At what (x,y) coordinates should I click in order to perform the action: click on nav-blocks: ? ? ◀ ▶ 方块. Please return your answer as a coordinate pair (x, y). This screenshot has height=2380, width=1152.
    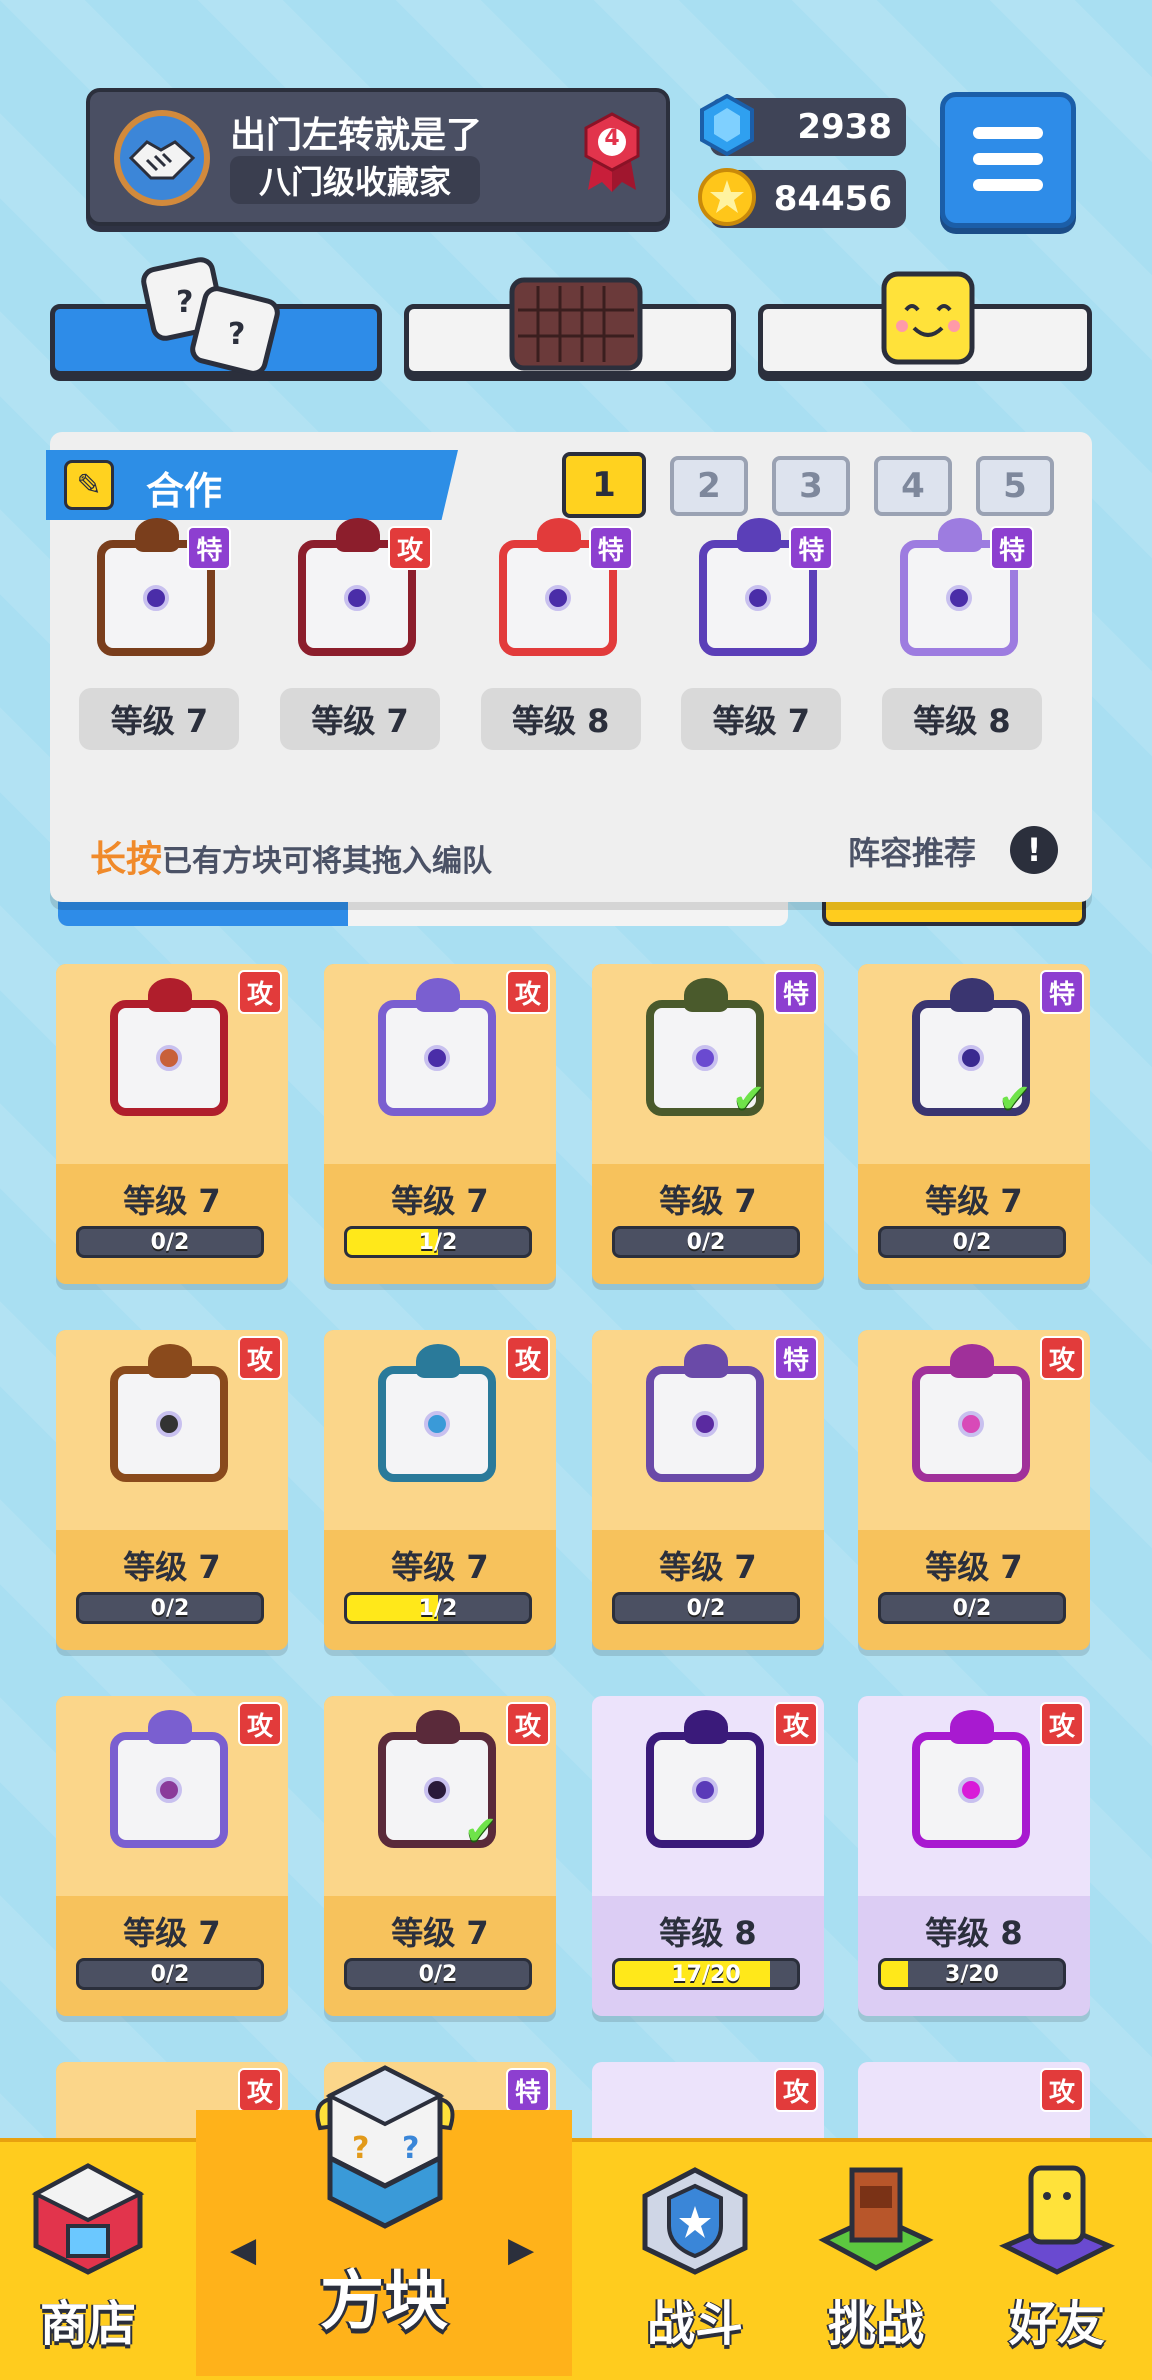
    Looking at the image, I should click on (384, 2220).